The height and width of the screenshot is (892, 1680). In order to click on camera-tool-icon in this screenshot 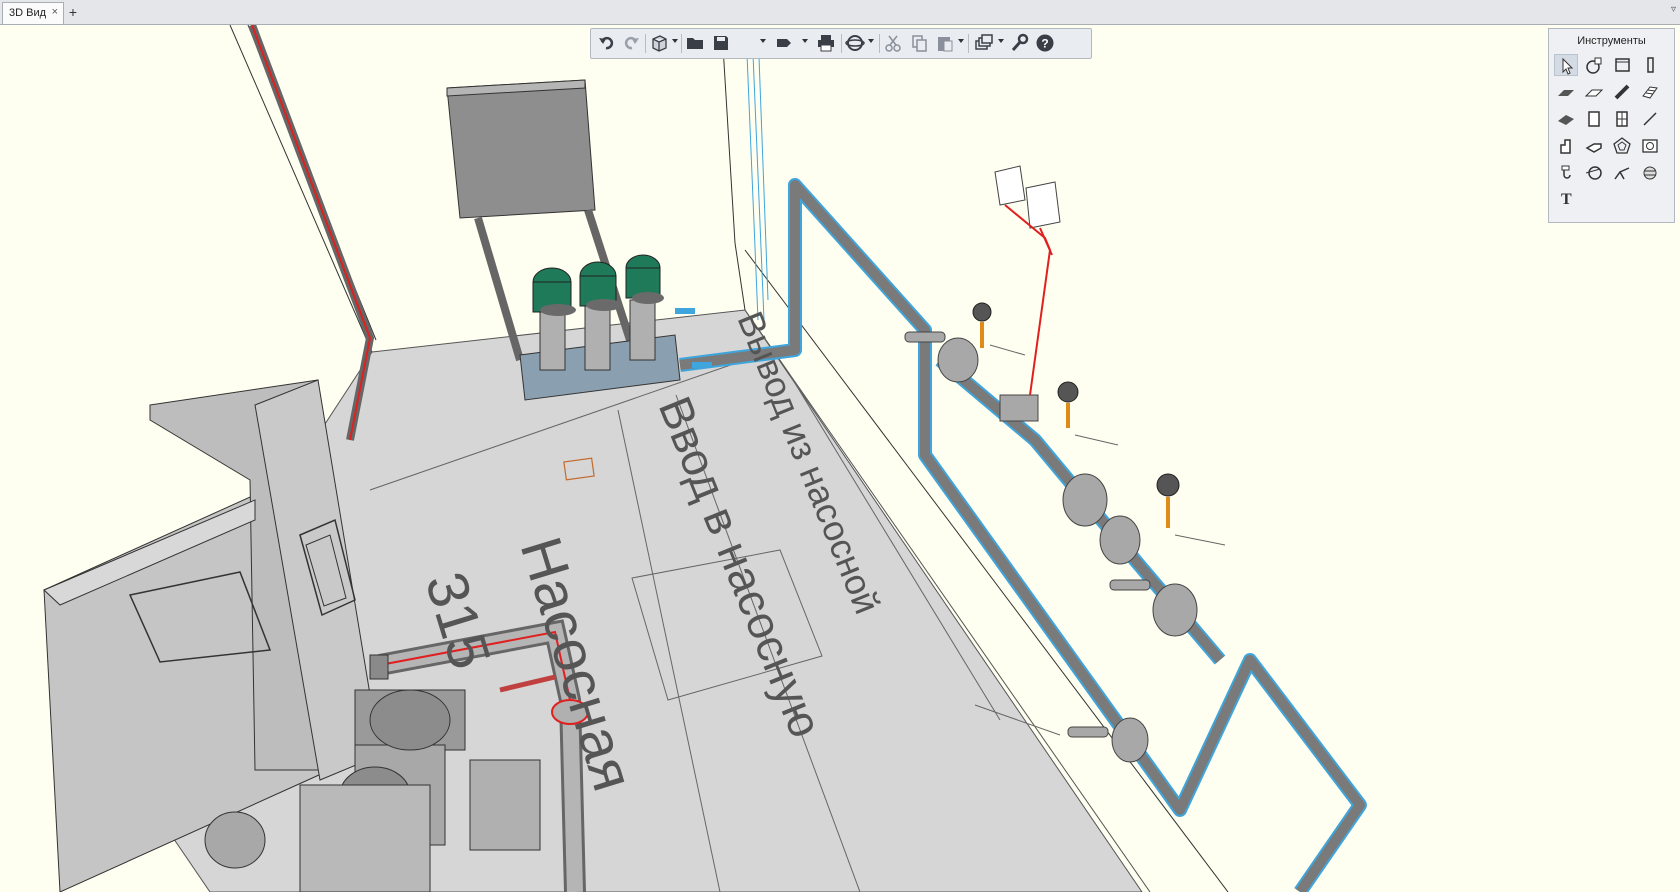, I will do `click(1650, 146)`.